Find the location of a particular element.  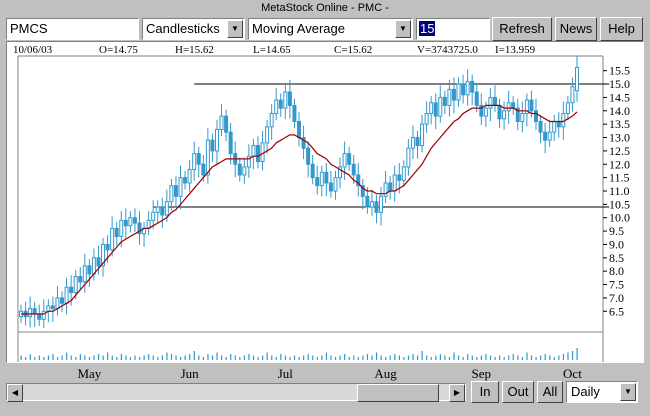

arrow-left-icon: ◀ is located at coordinates (15, 393).